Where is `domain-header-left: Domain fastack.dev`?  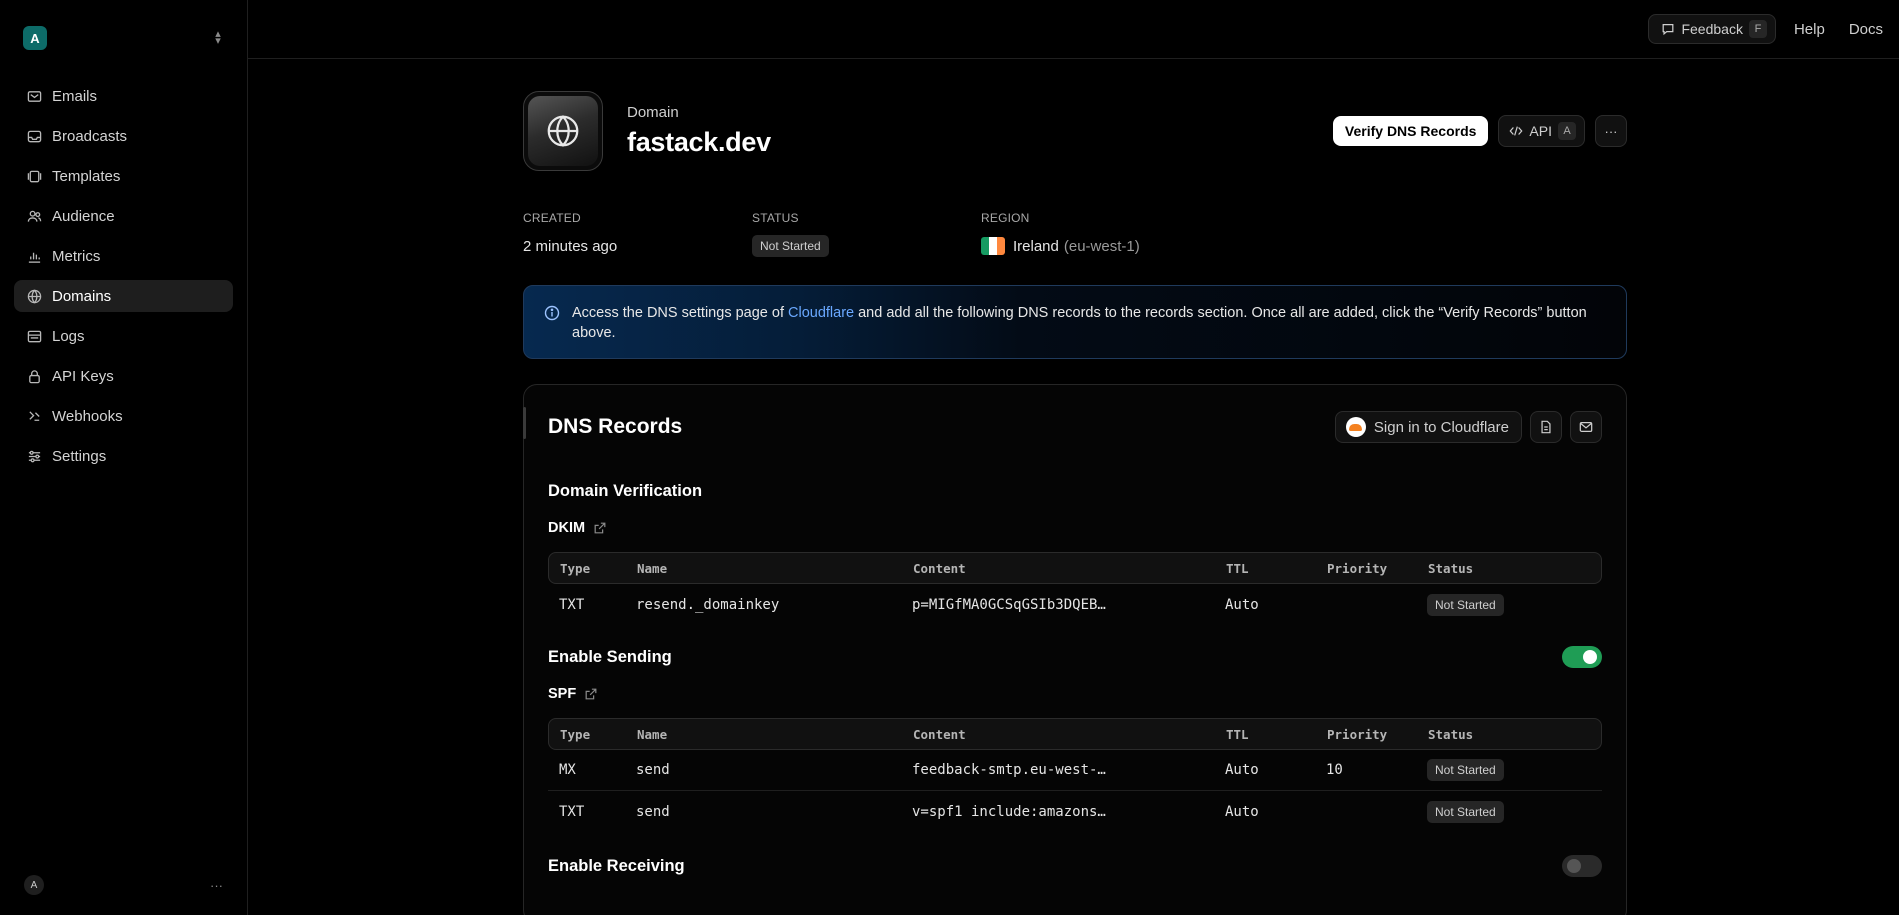
domain-header-left: Domain fastack.dev is located at coordinates (647, 131).